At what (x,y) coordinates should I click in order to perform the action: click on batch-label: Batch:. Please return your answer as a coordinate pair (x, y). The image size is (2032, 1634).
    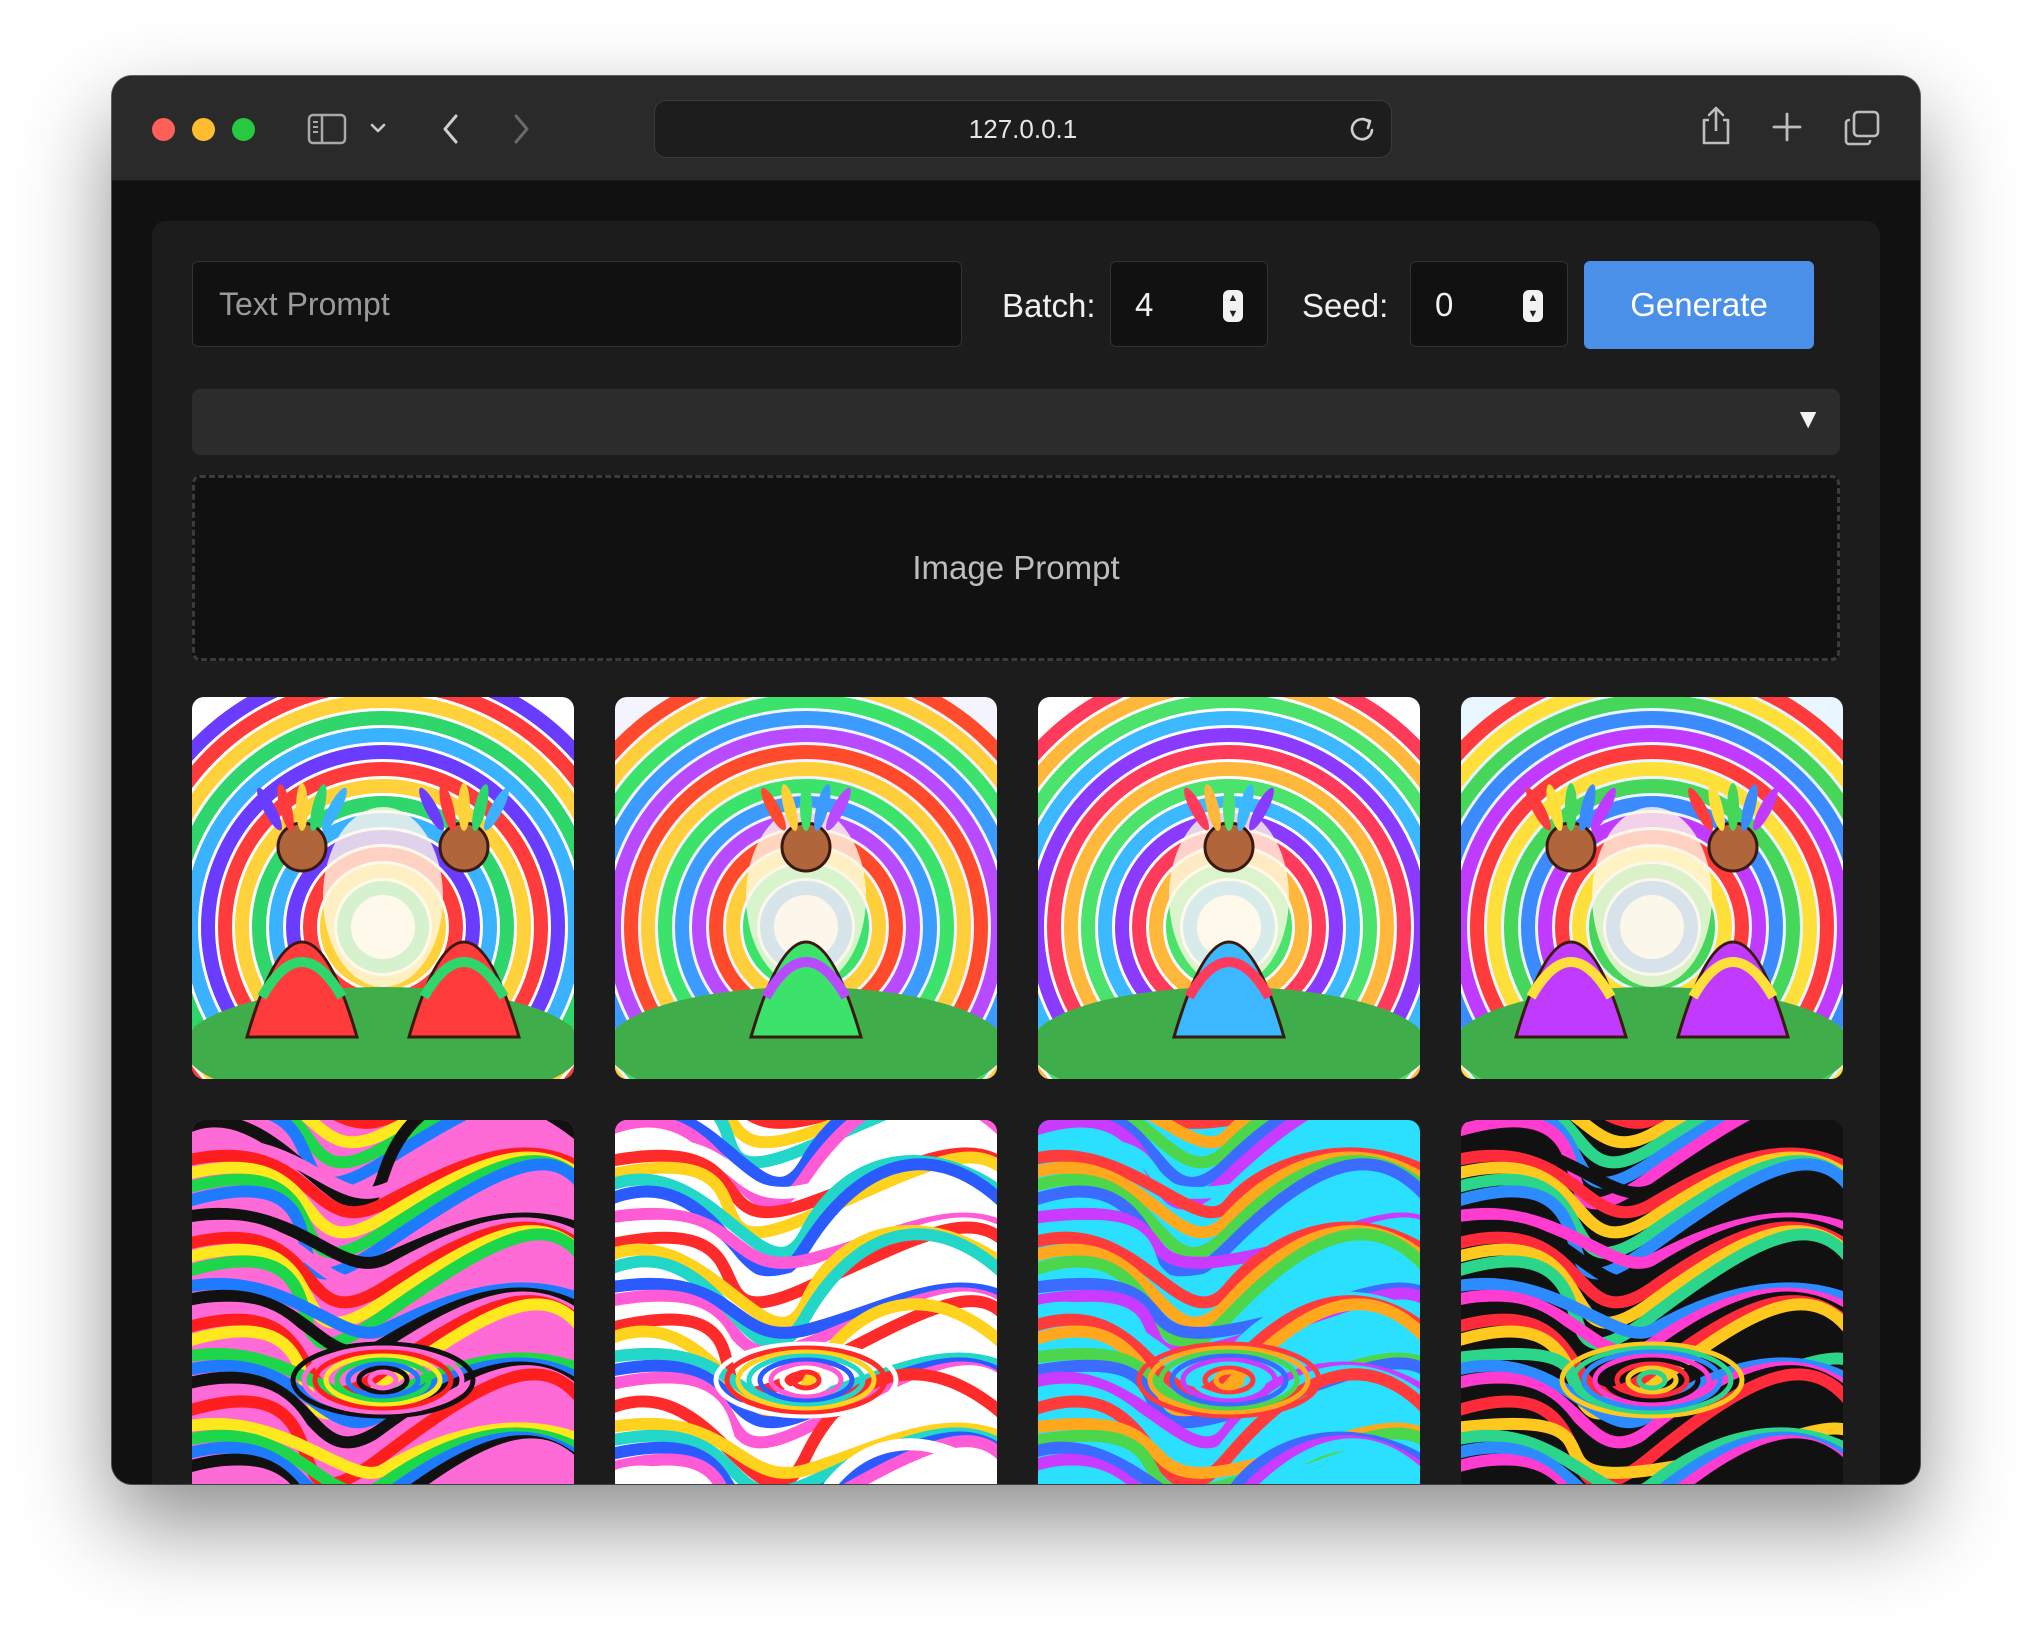
    Looking at the image, I should click on (1049, 305).